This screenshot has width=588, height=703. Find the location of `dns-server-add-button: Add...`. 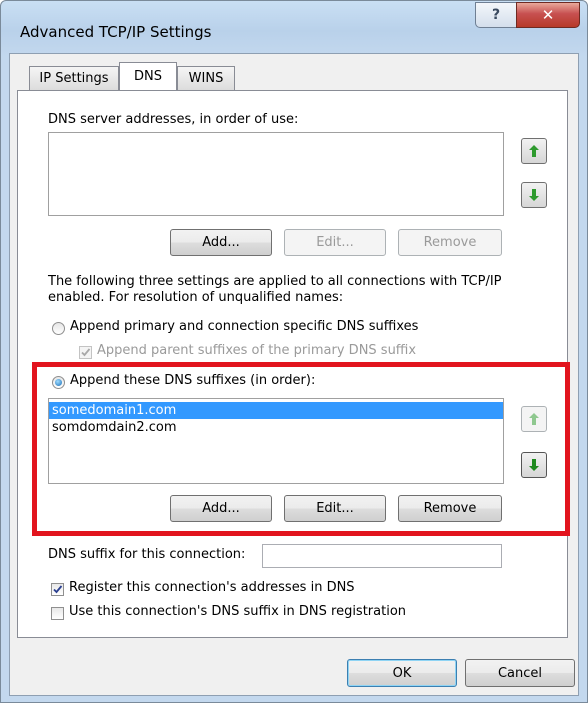

dns-server-add-button: Add... is located at coordinates (221, 242).